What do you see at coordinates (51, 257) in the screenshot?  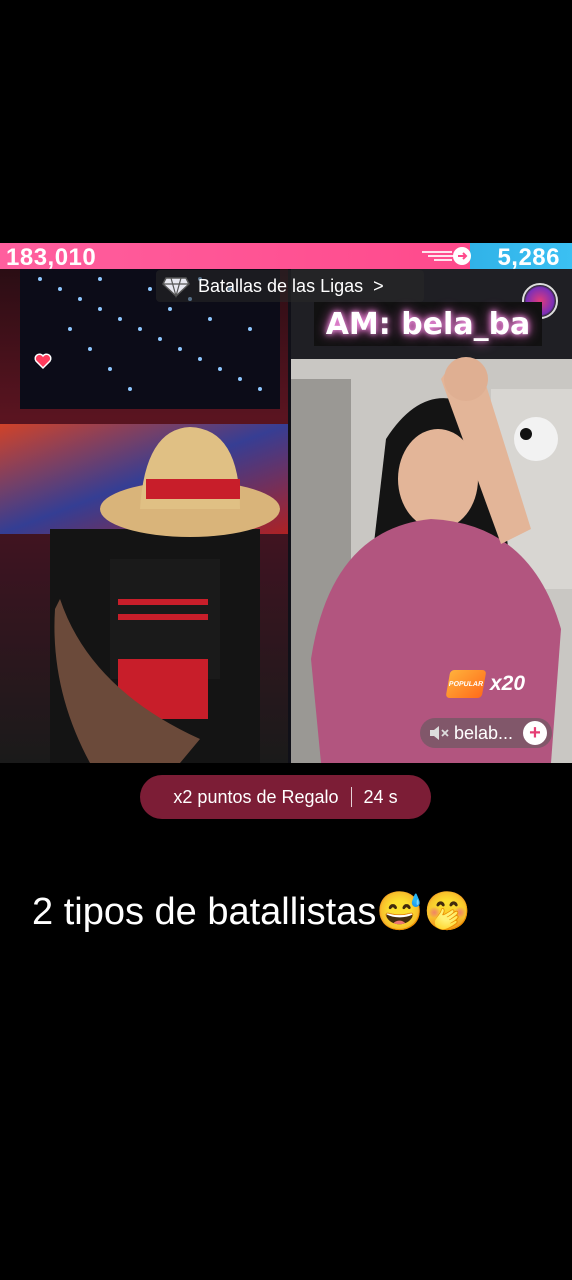 I see `left-score: 183,010` at bounding box center [51, 257].